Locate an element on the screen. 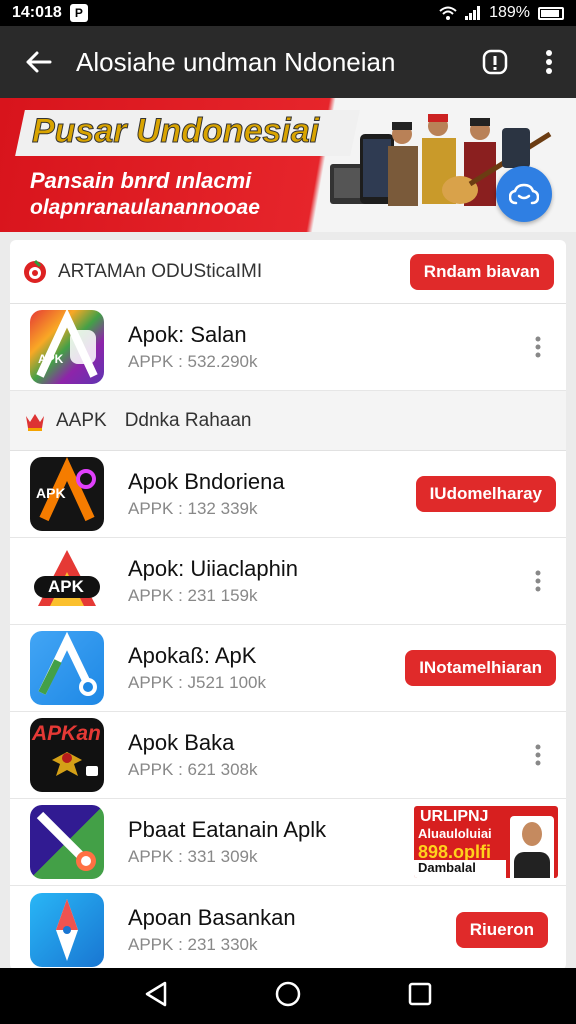 This screenshot has height=1024, width=576. overflow-menu-button is located at coordinates (549, 62).